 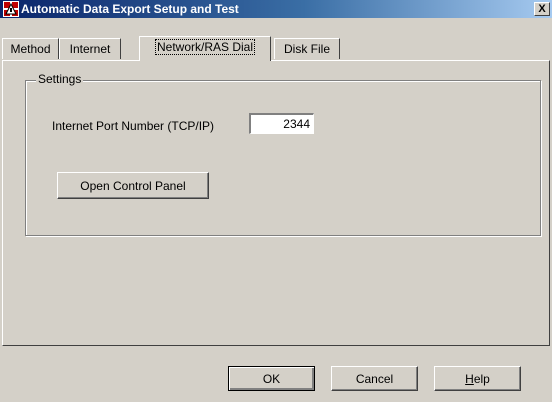 What do you see at coordinates (281, 123) in the screenshot?
I see `port-number-input` at bounding box center [281, 123].